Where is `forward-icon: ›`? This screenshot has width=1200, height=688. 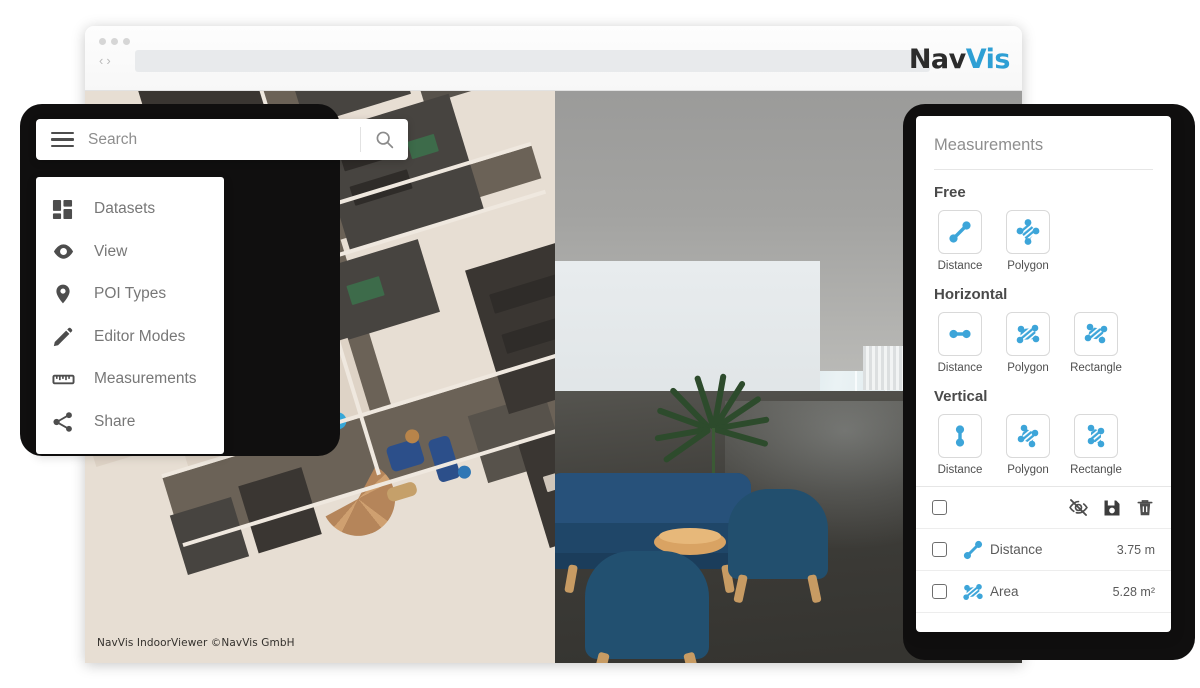 forward-icon: › is located at coordinates (108, 60).